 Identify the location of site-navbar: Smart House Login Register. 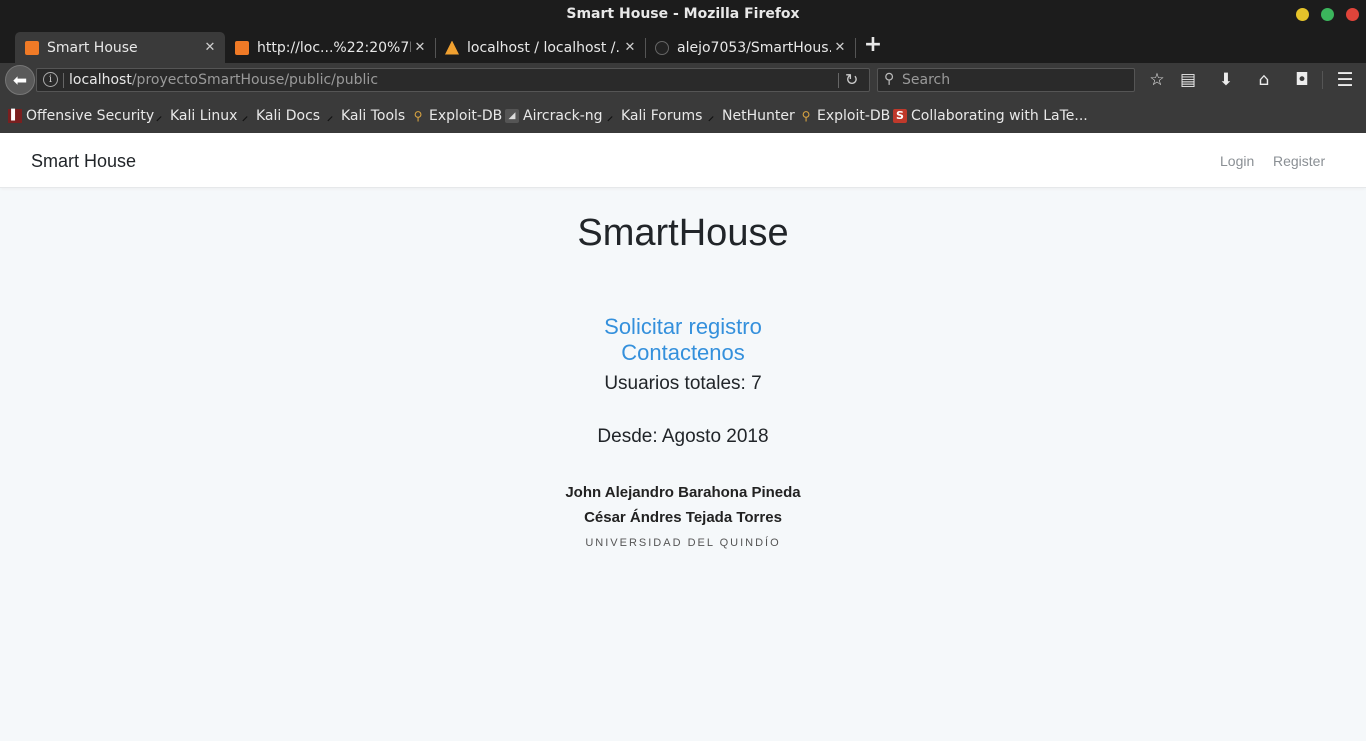
(683, 160).